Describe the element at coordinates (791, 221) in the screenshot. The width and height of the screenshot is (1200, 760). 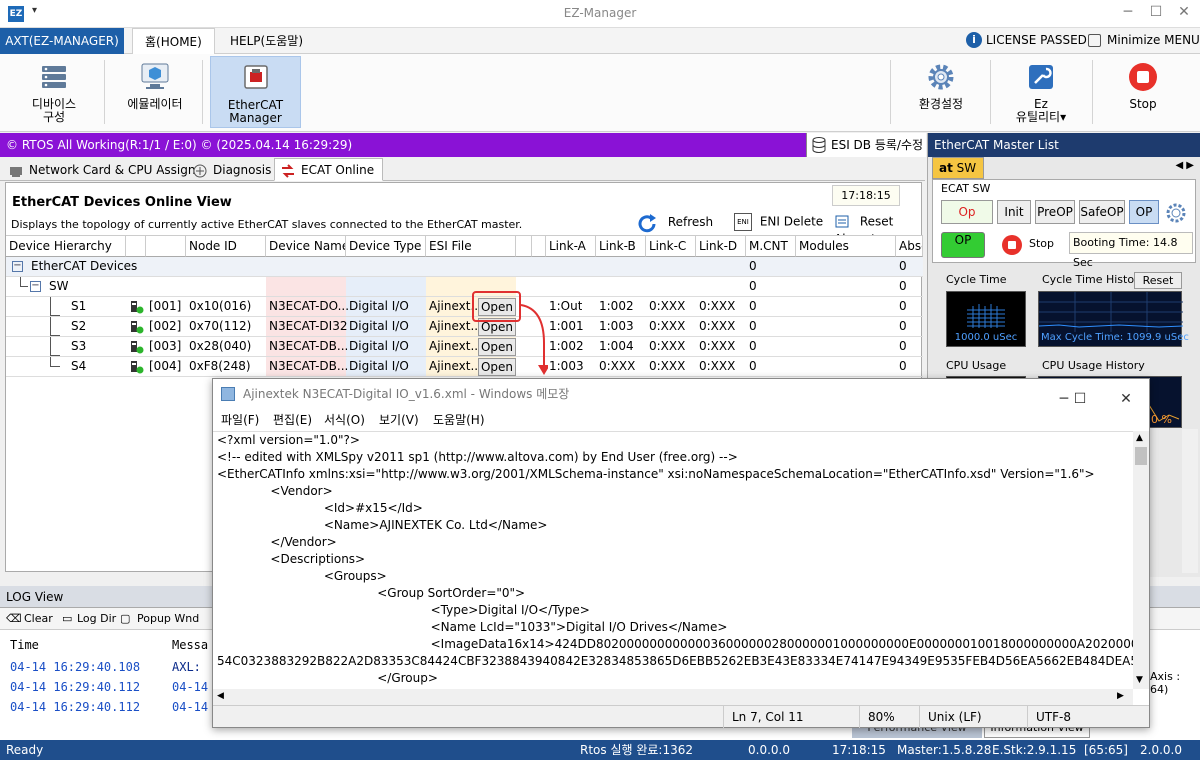
I see `eni-delete-label: ENI Delete` at that location.